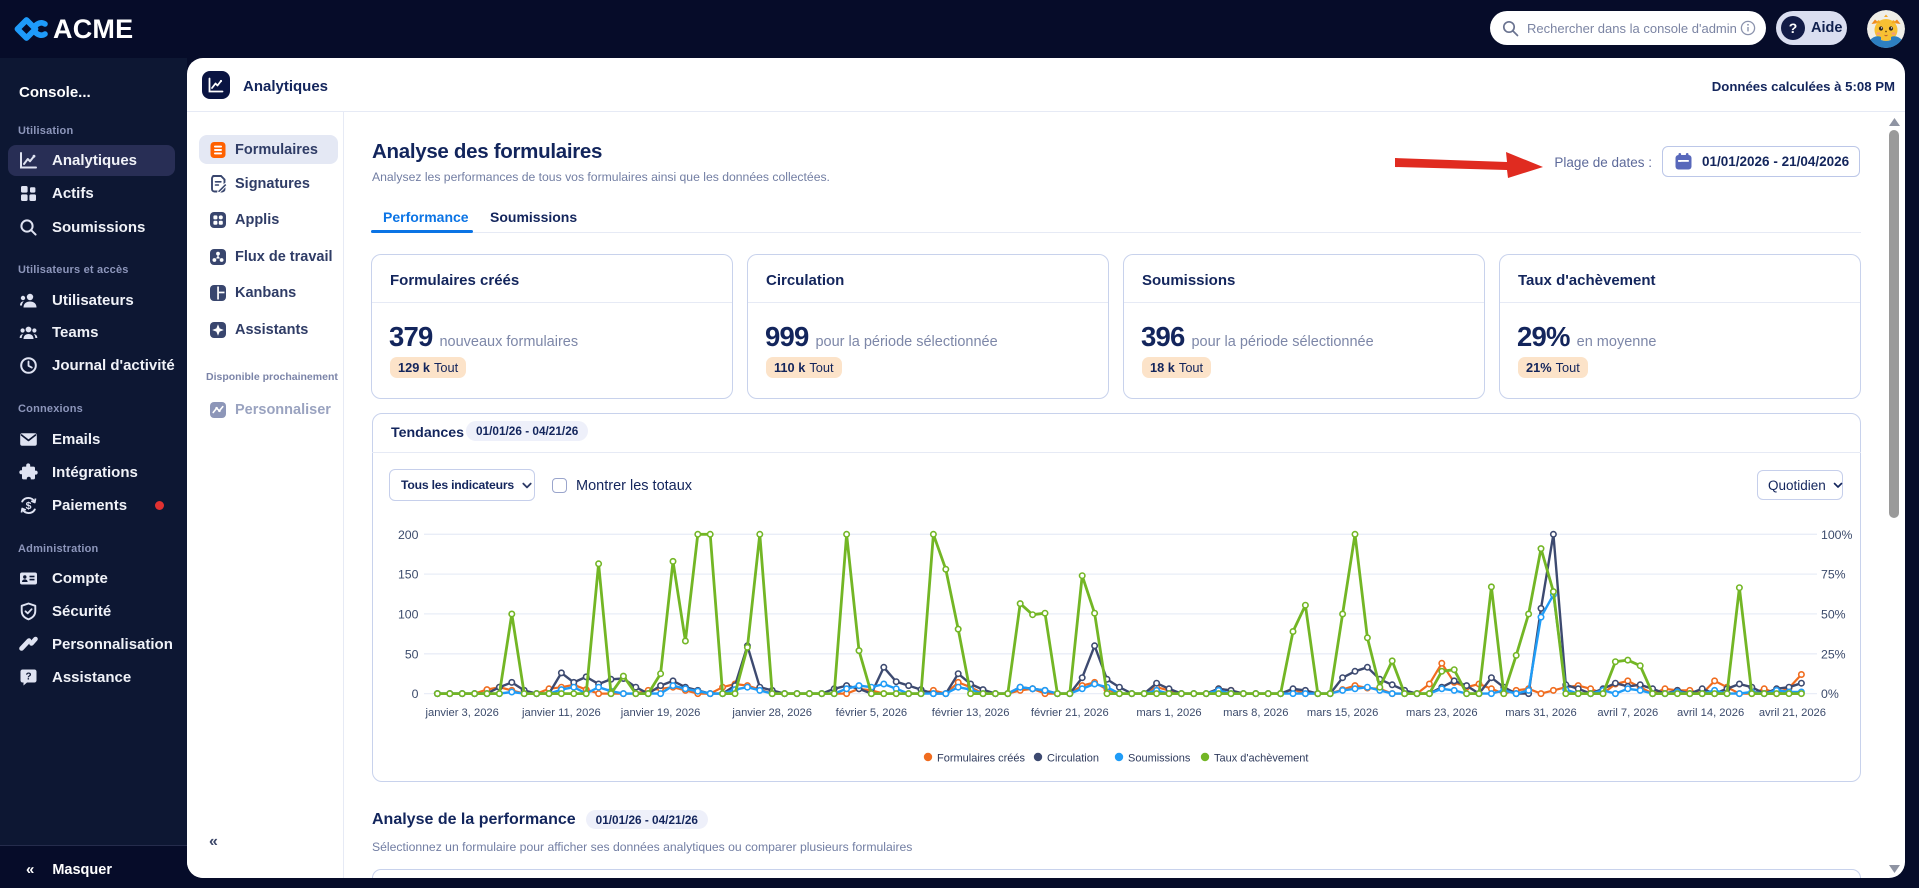  What do you see at coordinates (1833, 654) in the screenshot?
I see `svg-text: 25%` at bounding box center [1833, 654].